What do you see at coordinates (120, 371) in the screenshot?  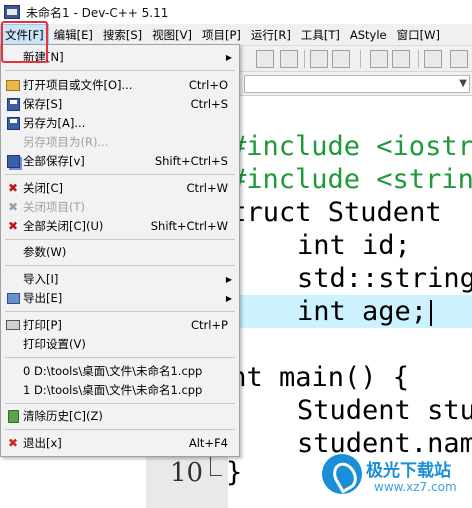 I see `menu-item-recent-file: 0 D:\tools\桌面\文件\未命名1.cpp` at bounding box center [120, 371].